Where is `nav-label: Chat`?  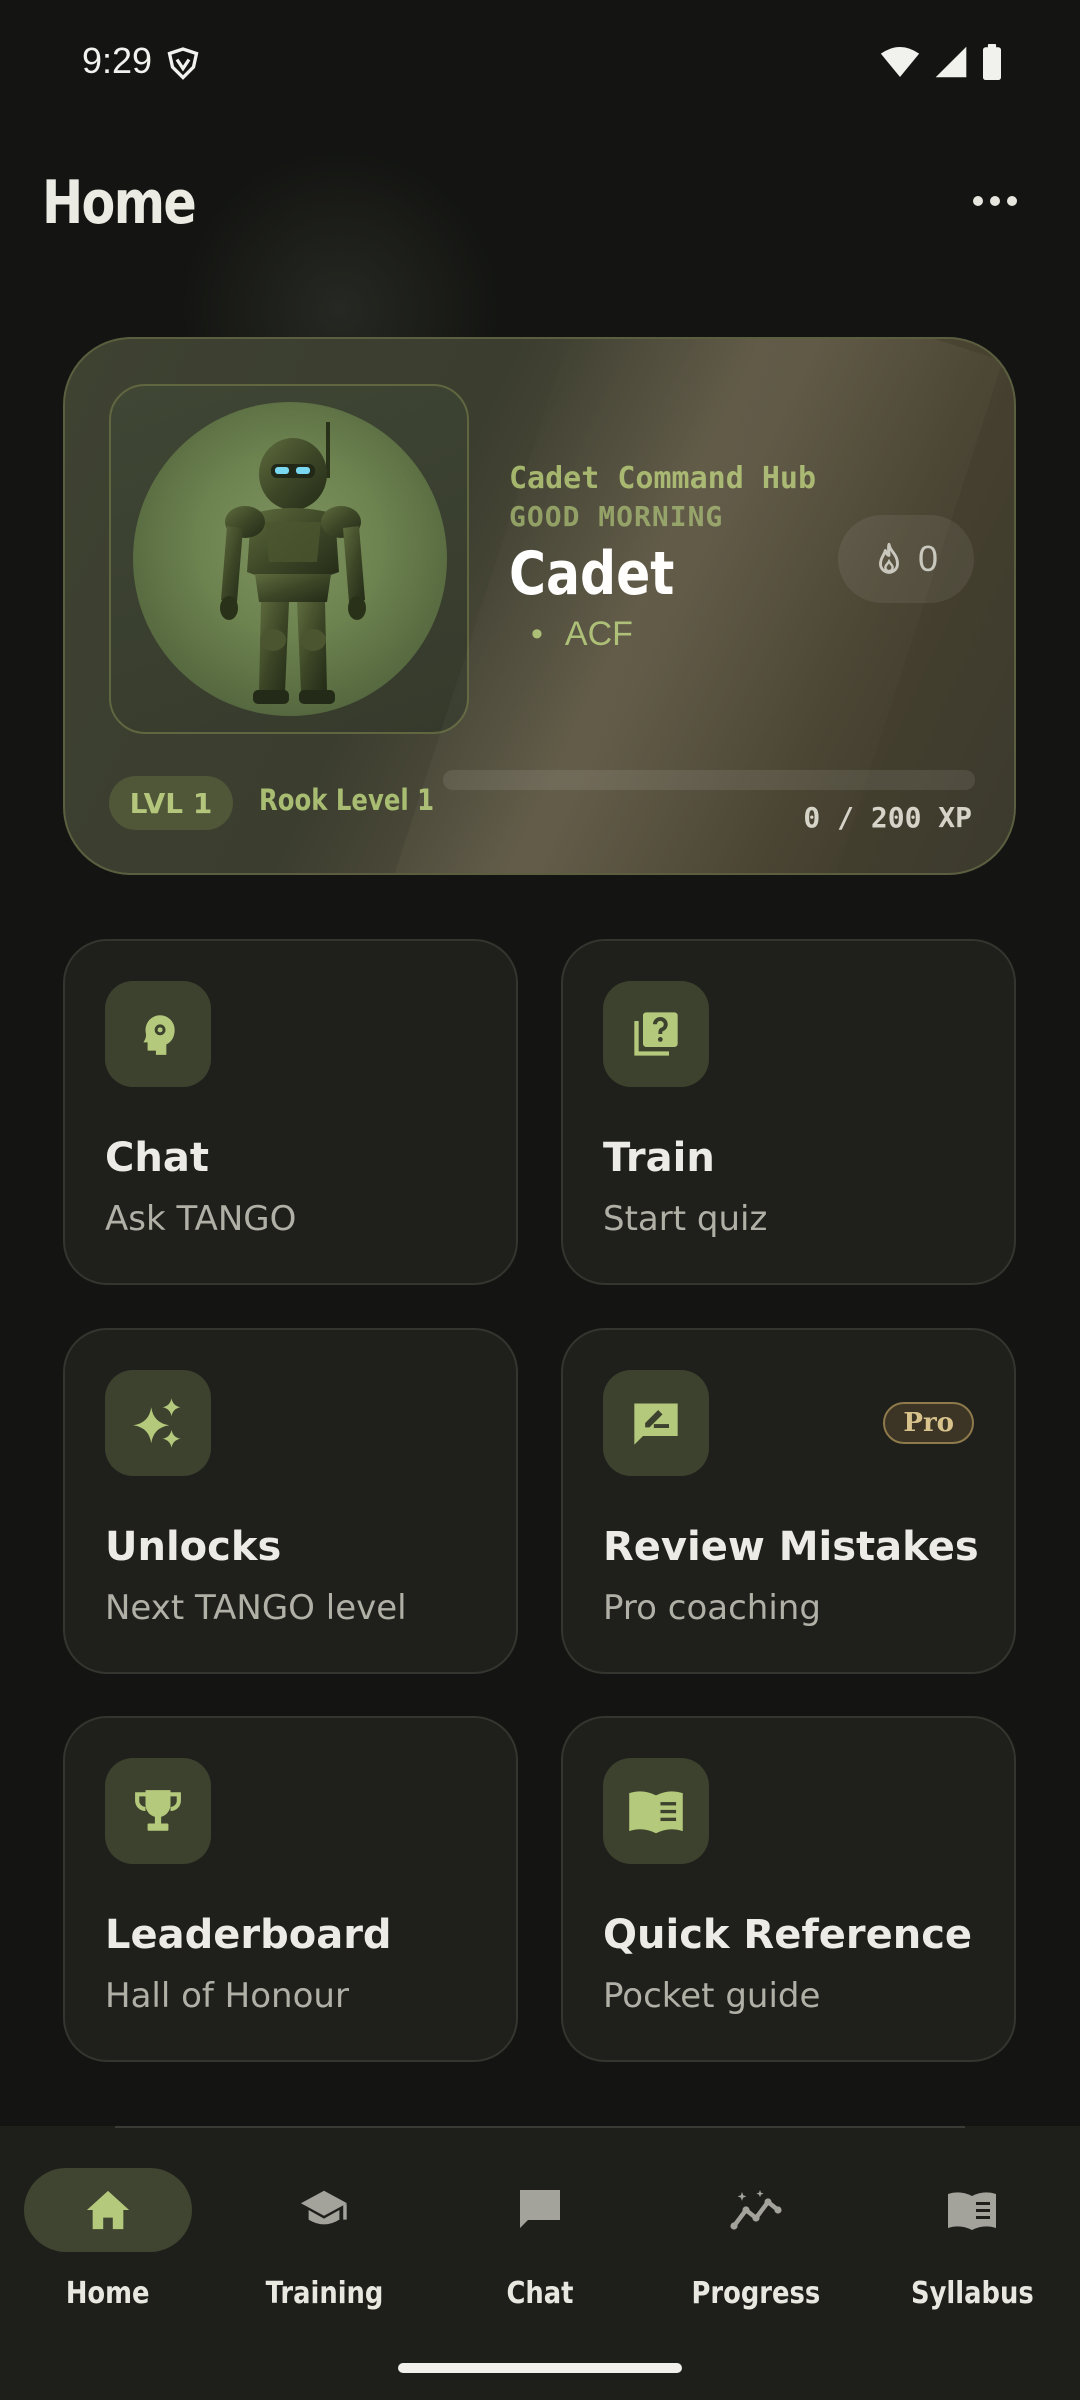
nav-label: Chat is located at coordinates (540, 2293).